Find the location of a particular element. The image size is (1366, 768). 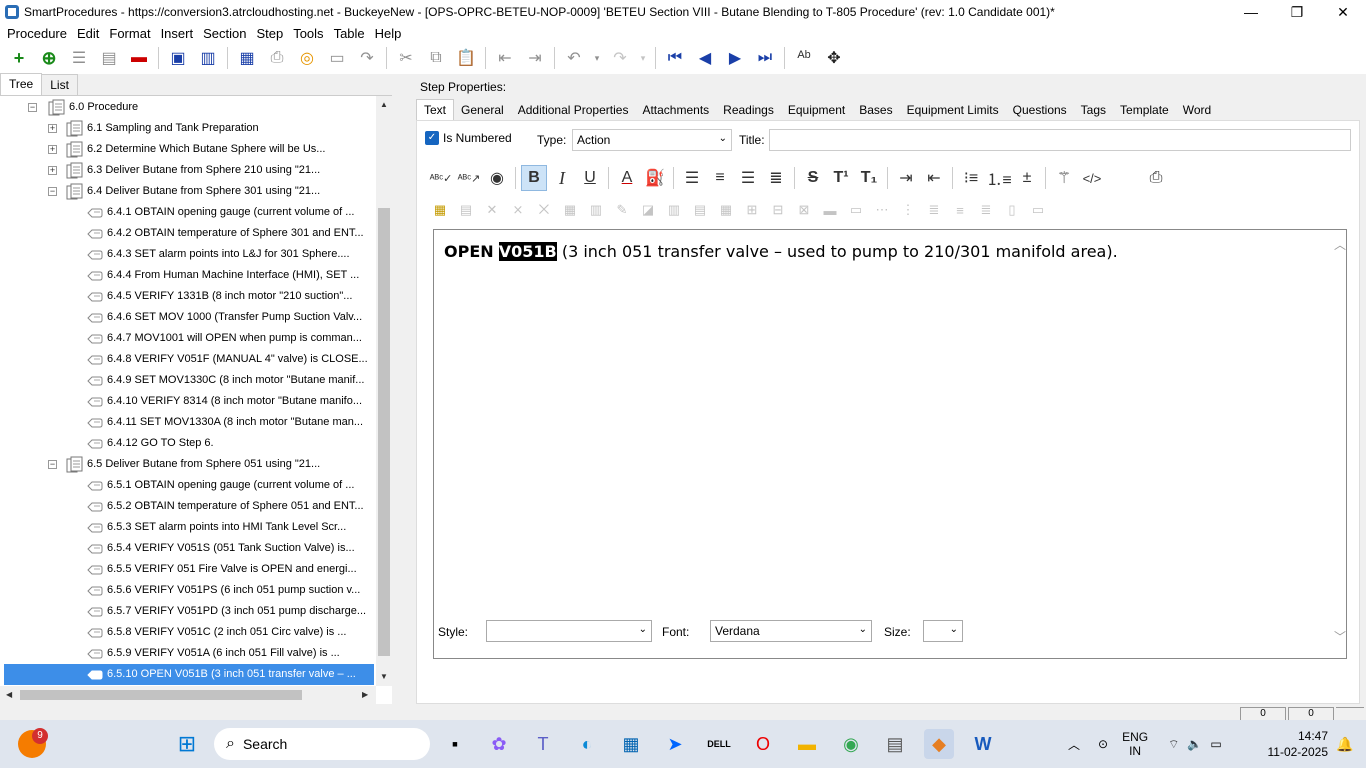

smartprocedures-taskbar-icon: ◆ is located at coordinates (939, 744).